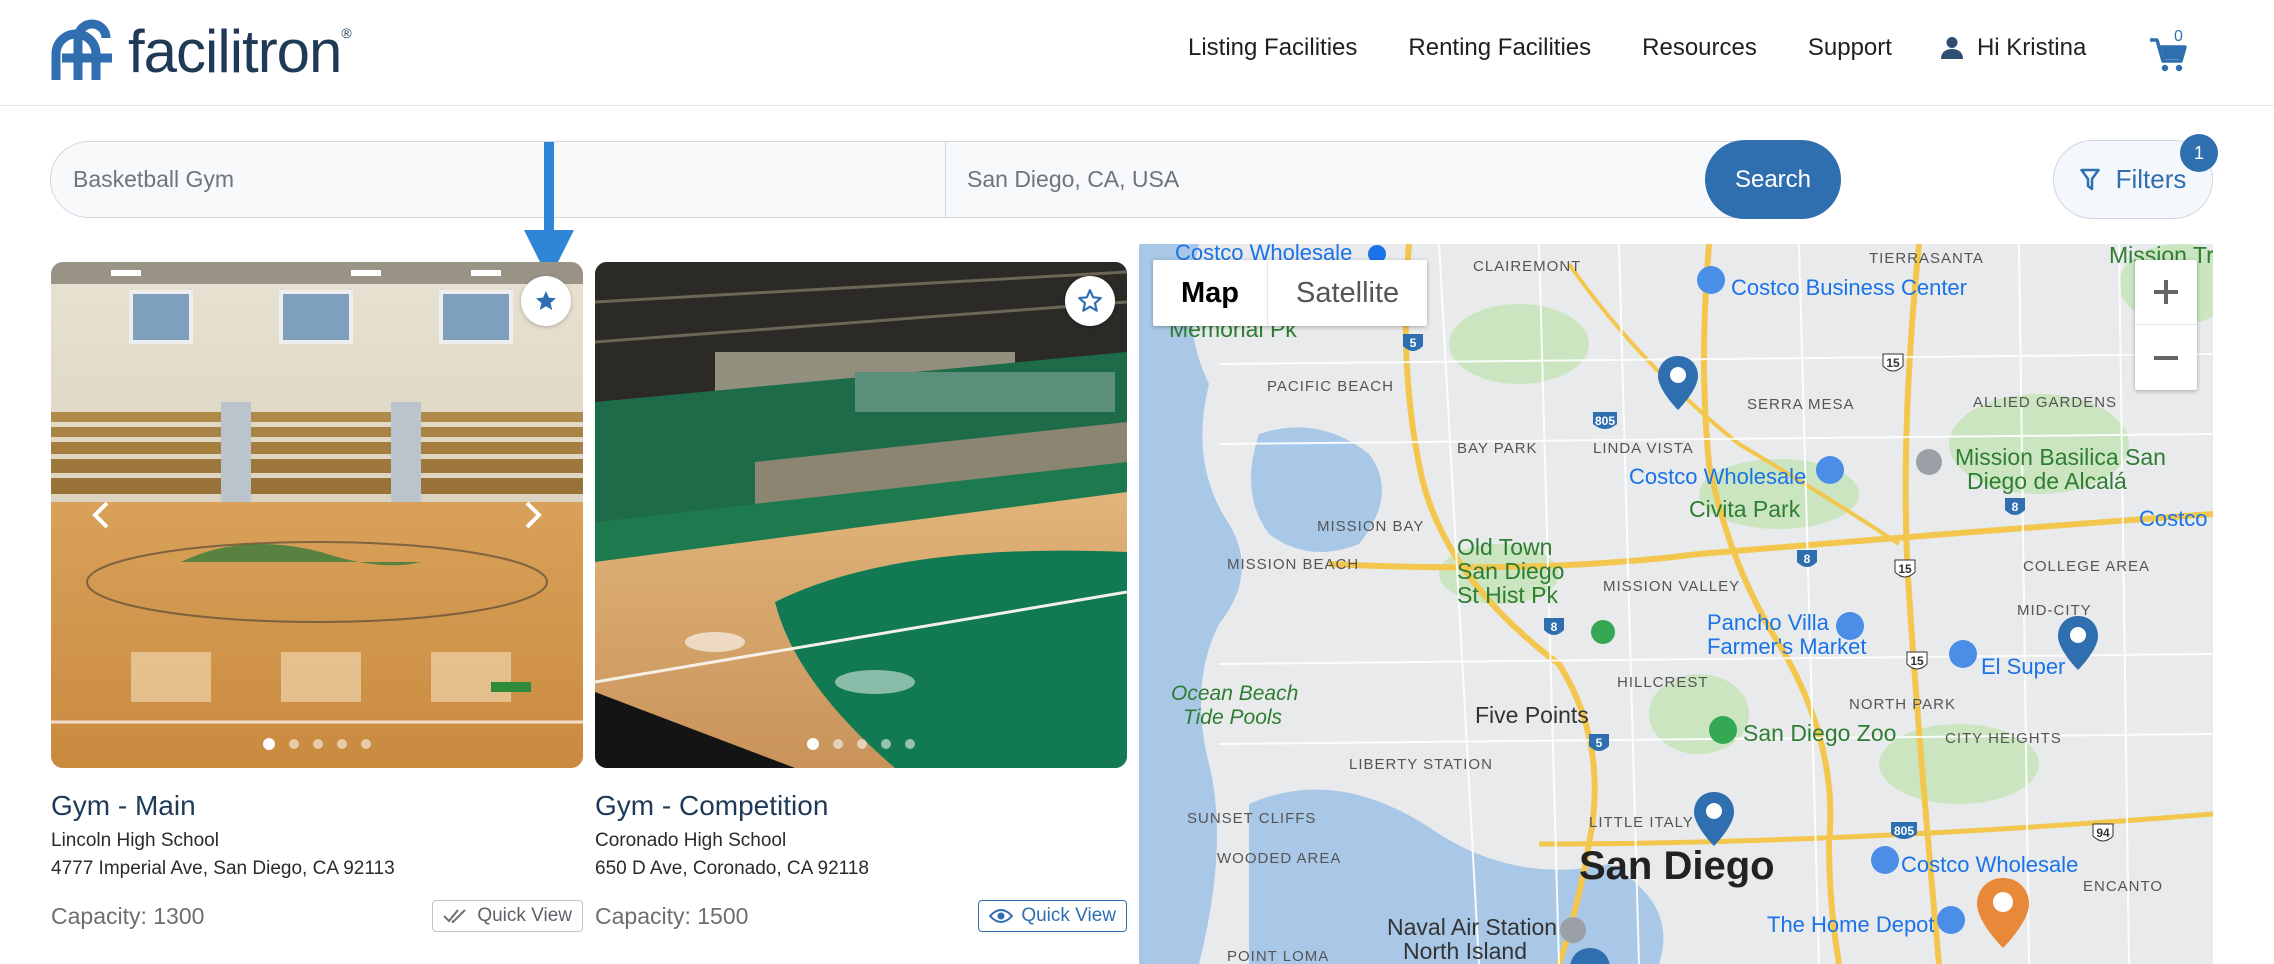  Describe the element at coordinates (1714, 819) in the screenshot. I see `map-pin-icon` at that location.